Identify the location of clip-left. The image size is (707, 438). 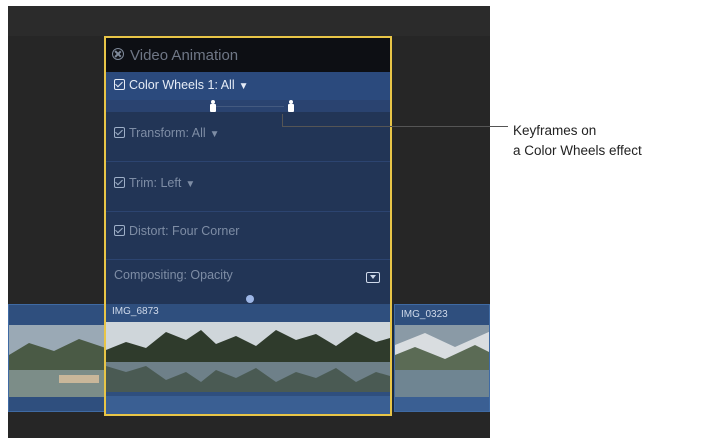
(58, 358).